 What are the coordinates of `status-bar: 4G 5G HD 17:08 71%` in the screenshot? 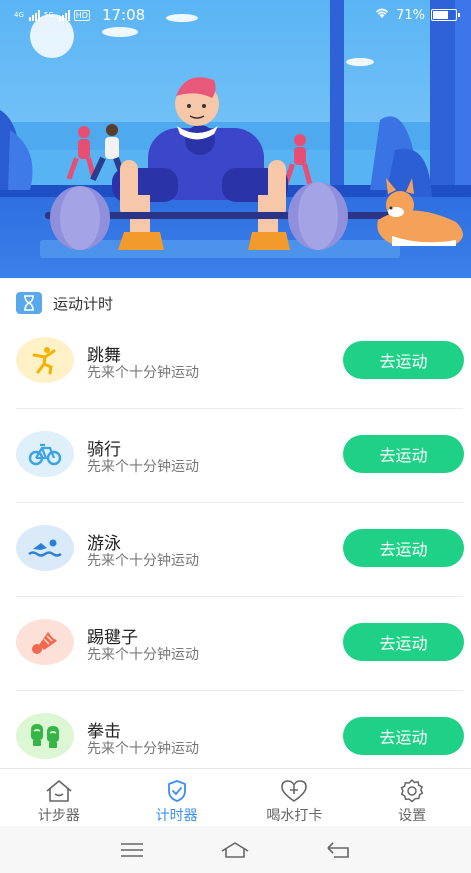 It's located at (235, 15).